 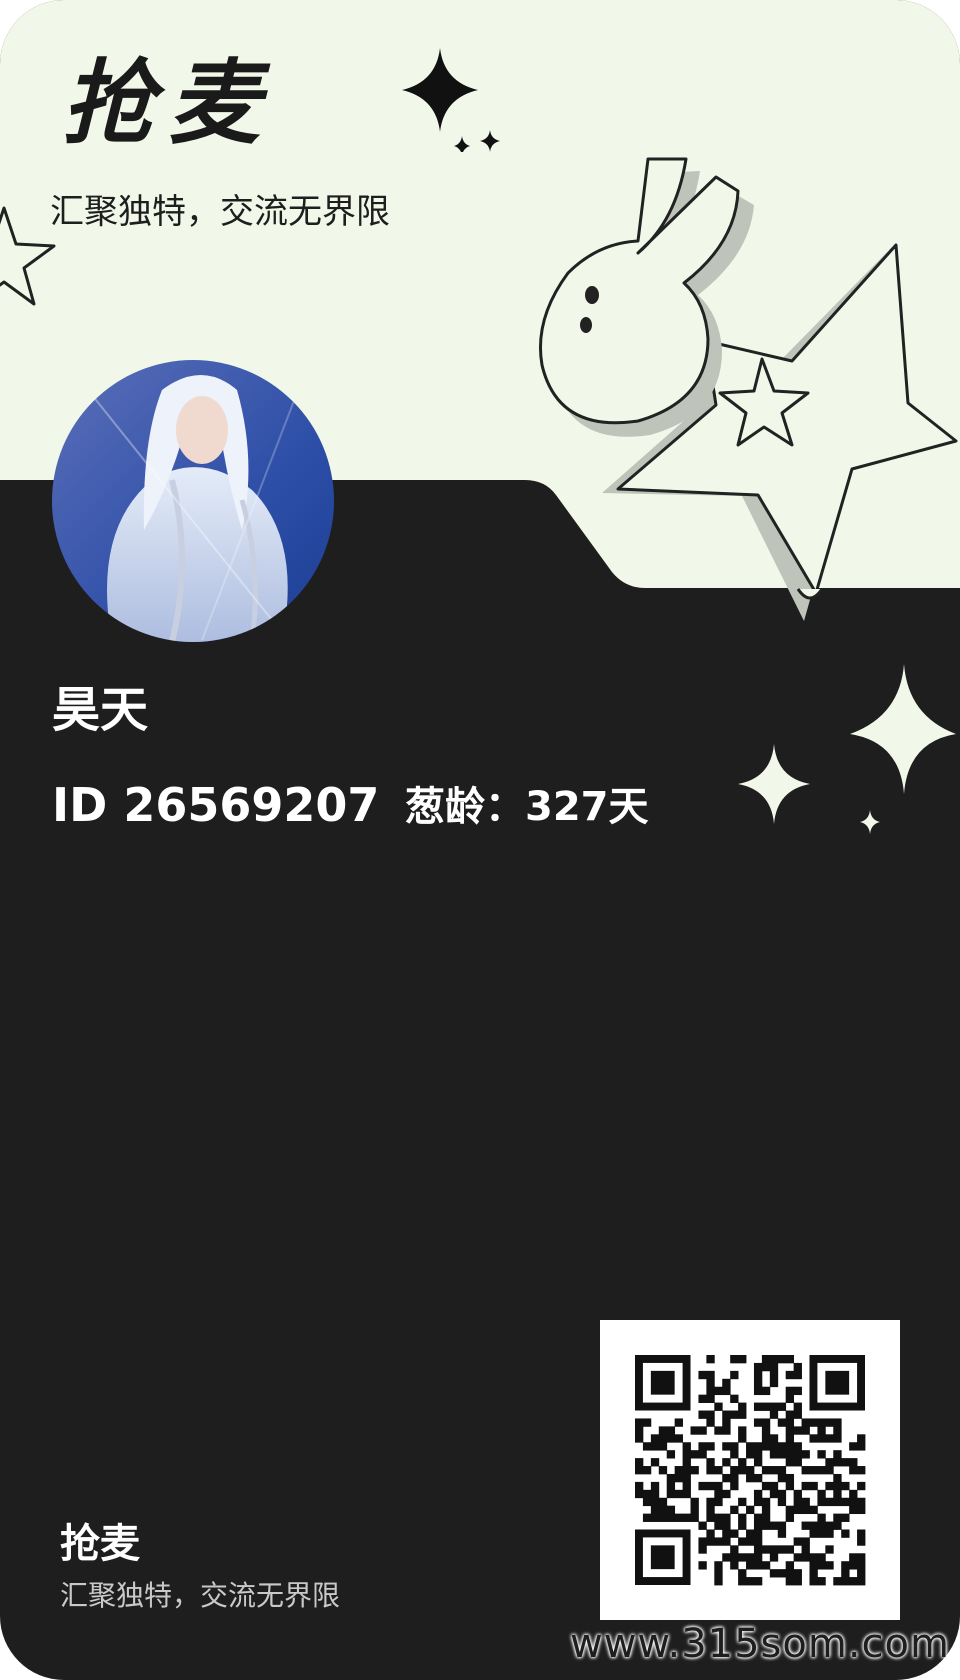 What do you see at coordinates (168, 103) in the screenshot?
I see `brand-title: 抢麦` at bounding box center [168, 103].